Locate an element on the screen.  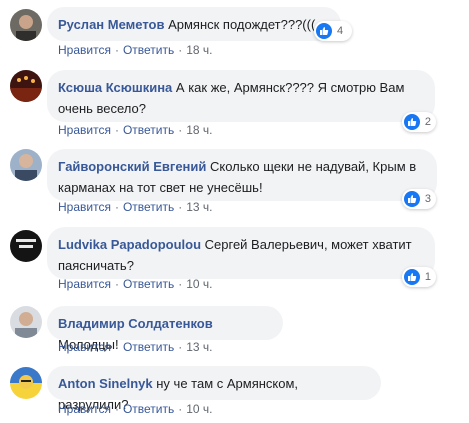
comment-text: Сколько щеки не надувай, Крым в is located at coordinates (313, 166).